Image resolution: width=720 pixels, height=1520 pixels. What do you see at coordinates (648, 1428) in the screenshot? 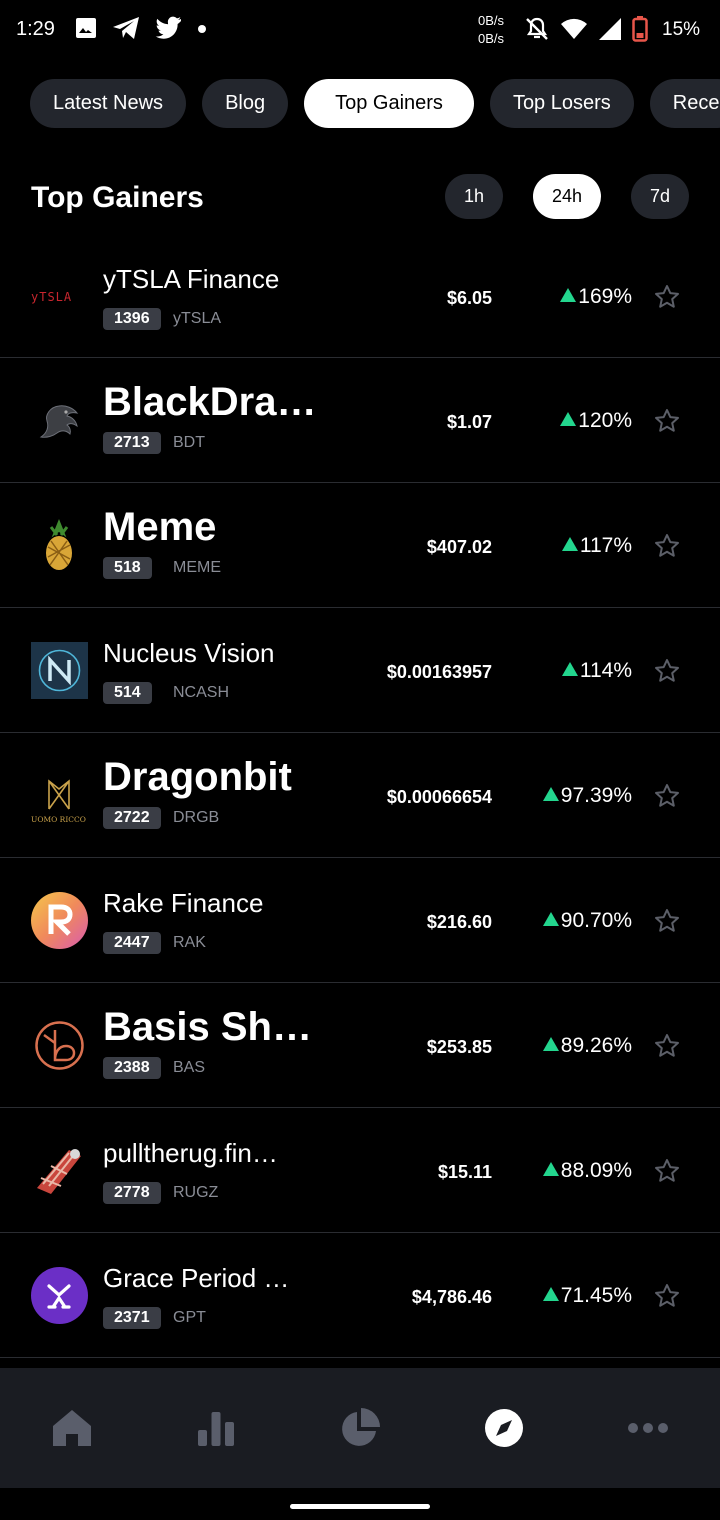
I see `nav-more` at bounding box center [648, 1428].